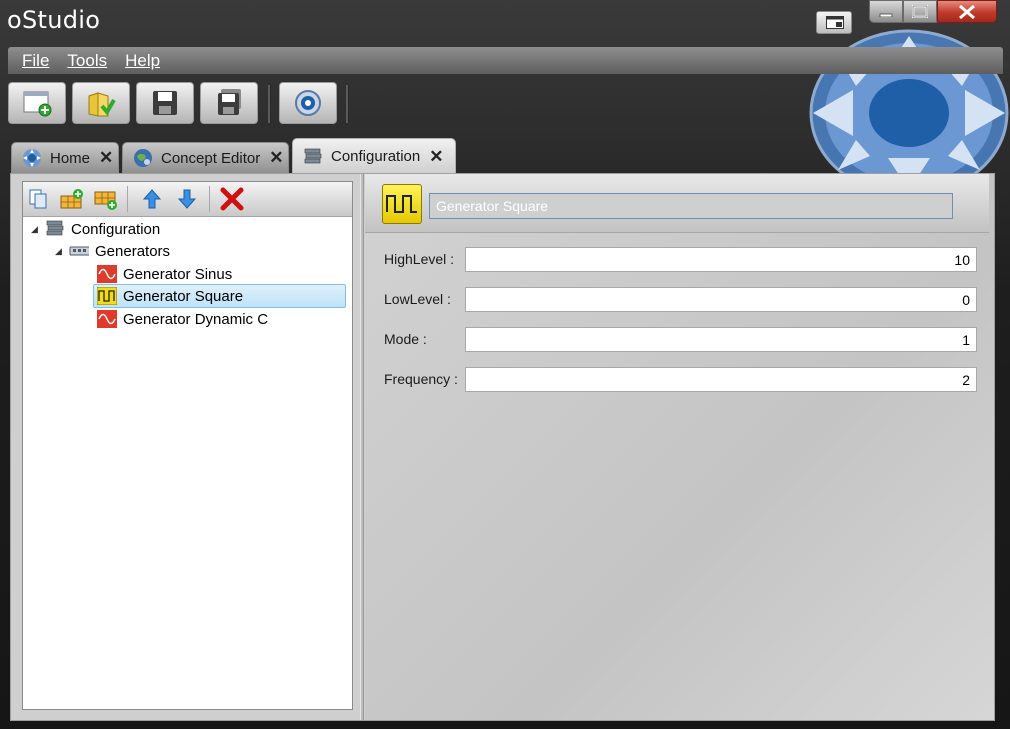 The height and width of the screenshot is (729, 1010). What do you see at coordinates (886, 11) in the screenshot?
I see `minimize-button` at bounding box center [886, 11].